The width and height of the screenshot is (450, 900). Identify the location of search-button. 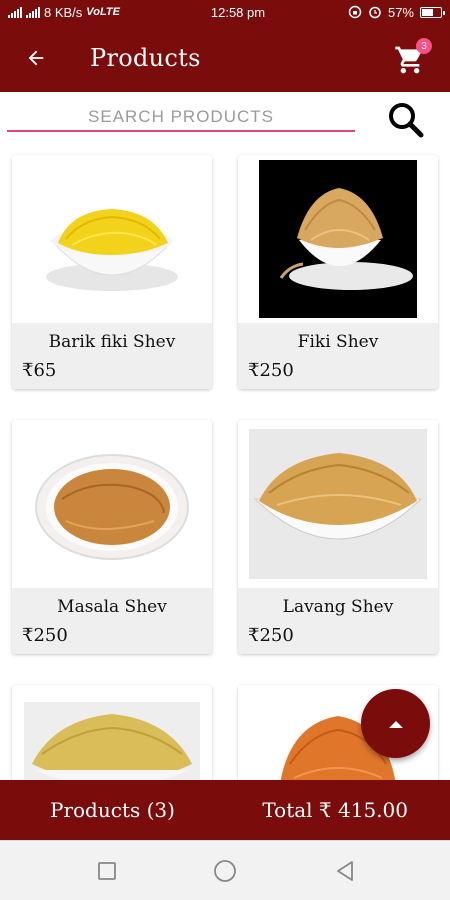
(406, 120).